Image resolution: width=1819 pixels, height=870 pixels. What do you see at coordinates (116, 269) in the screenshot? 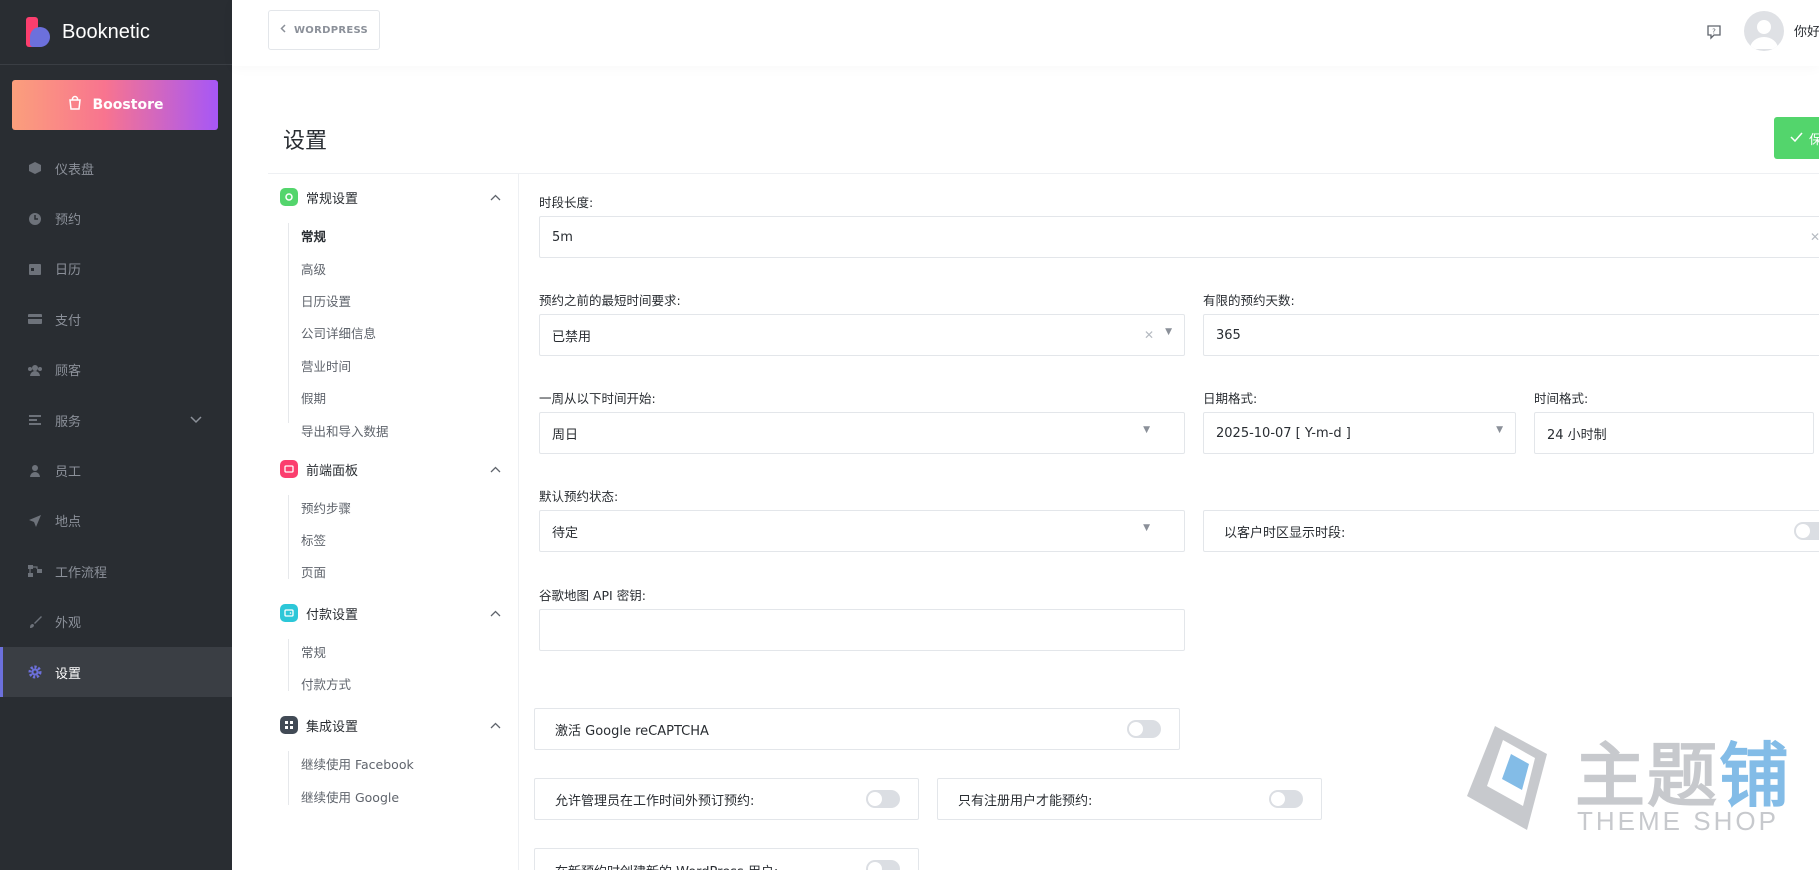
I see `sidebar-item-calendar: 日历` at bounding box center [116, 269].